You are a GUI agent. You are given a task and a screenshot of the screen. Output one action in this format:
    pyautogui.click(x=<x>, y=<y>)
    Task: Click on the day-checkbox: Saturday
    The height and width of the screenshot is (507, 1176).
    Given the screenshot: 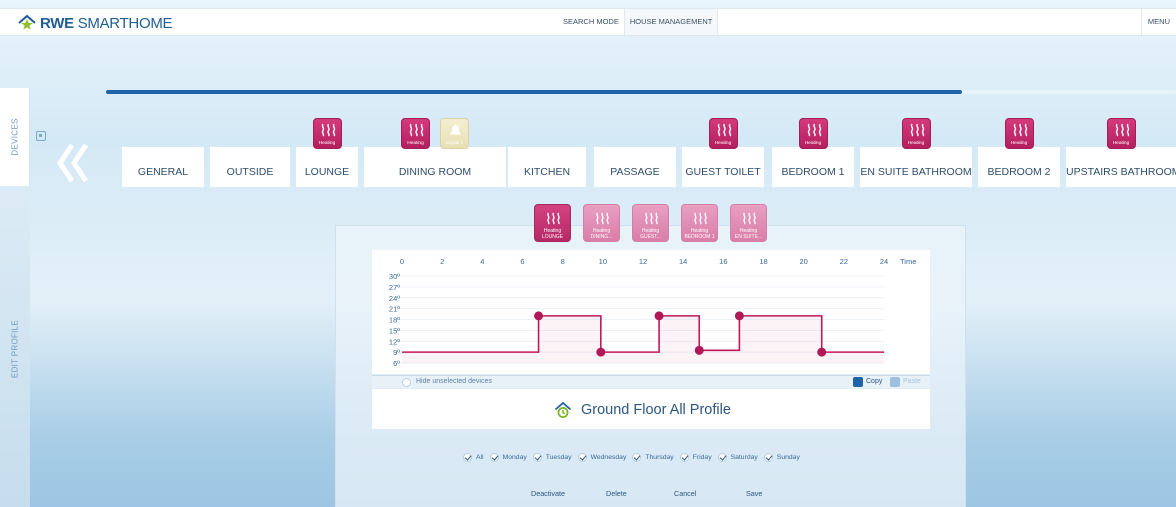 What is the action you would take?
    pyautogui.click(x=737, y=457)
    